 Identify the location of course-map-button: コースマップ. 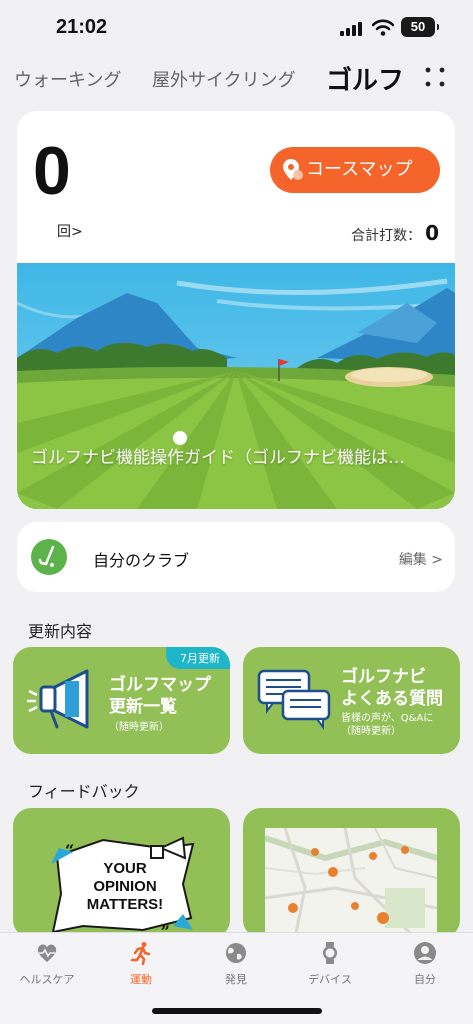
(355, 170).